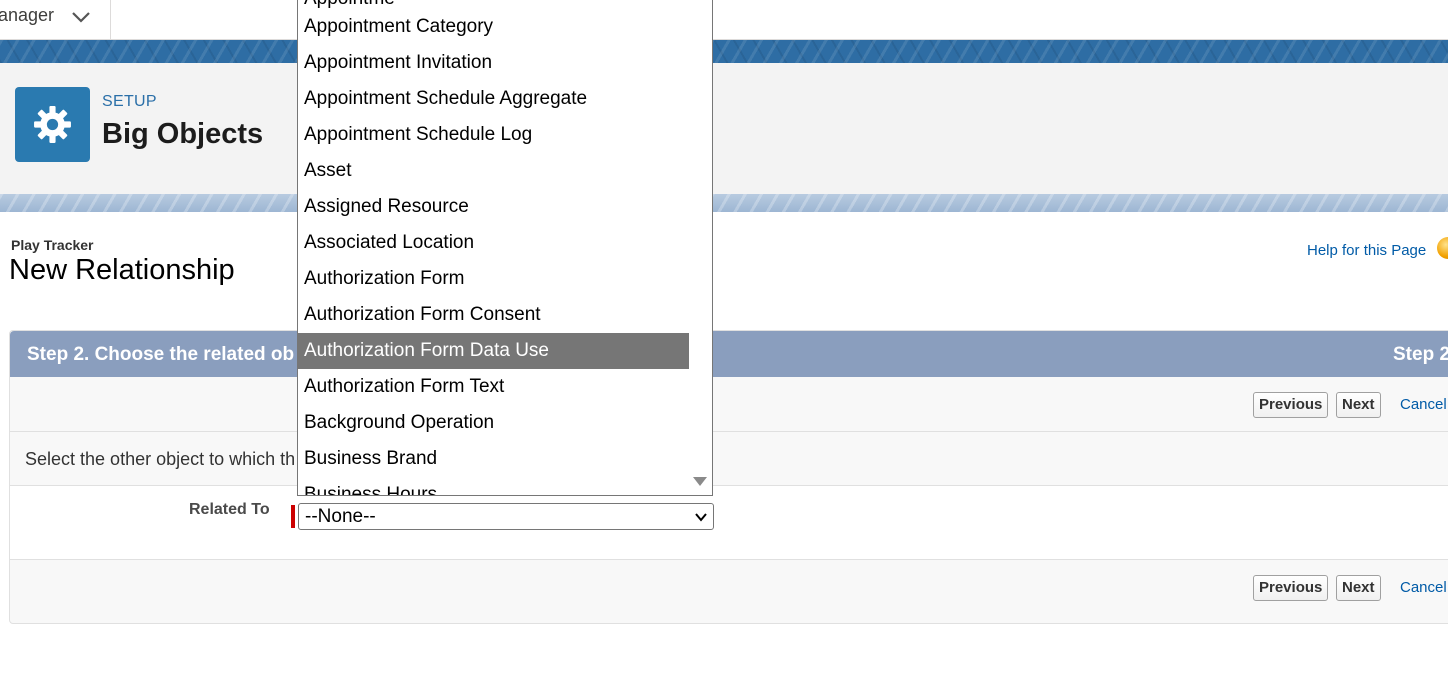 This screenshot has width=1448, height=684. I want to click on button-row-top: Previous Next Cancel, so click(729, 404).